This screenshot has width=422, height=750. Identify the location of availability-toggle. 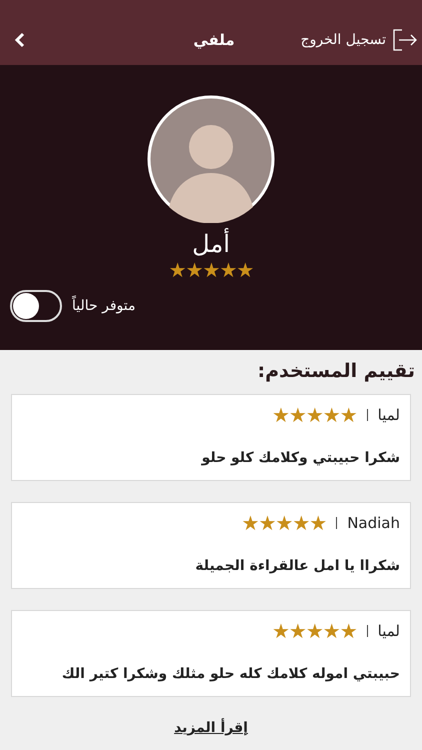
(36, 306).